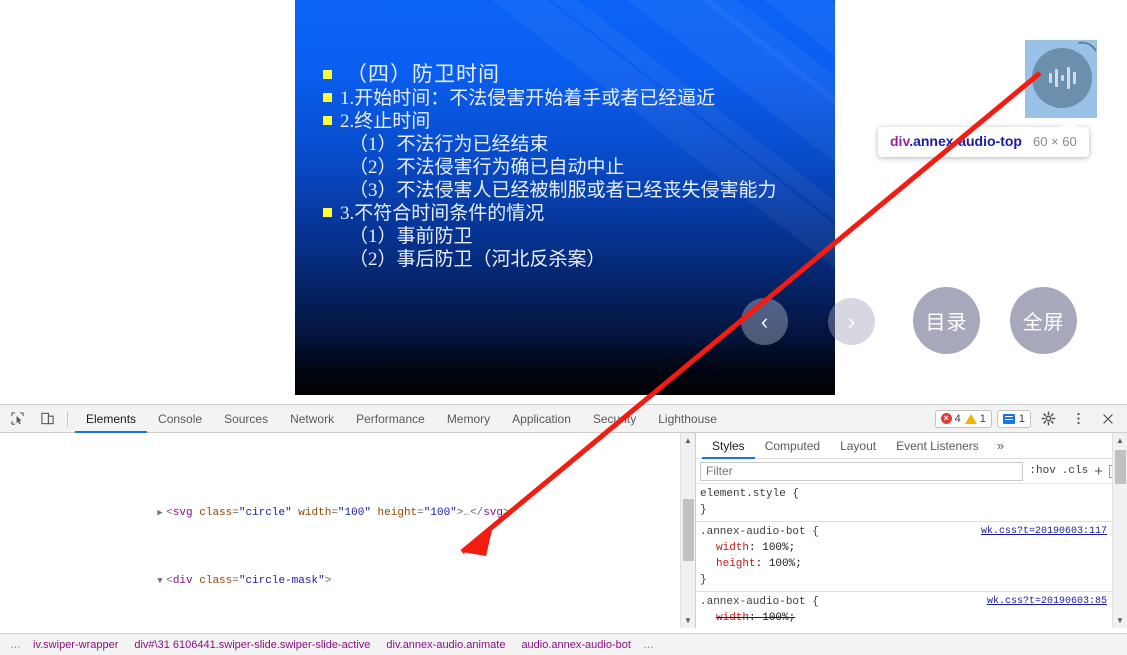  What do you see at coordinates (913, 494) in the screenshot?
I see `style-rule-selector: element.style {` at bounding box center [913, 494].